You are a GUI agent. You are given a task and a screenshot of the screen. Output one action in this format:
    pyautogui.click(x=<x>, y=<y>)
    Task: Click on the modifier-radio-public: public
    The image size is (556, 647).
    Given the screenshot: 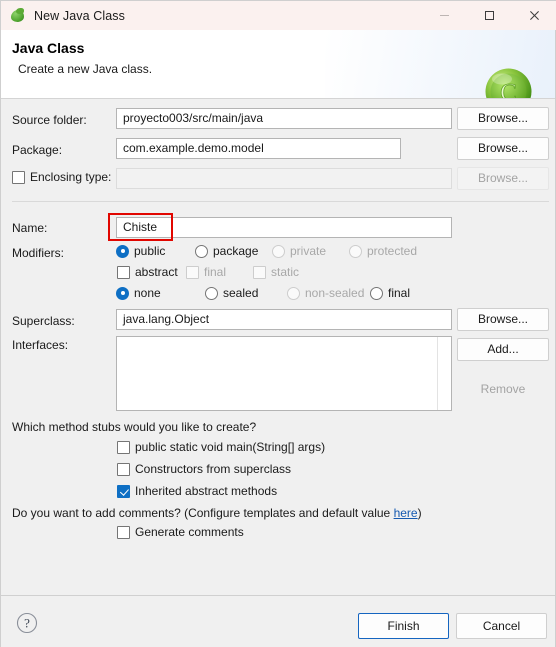 What is the action you would take?
    pyautogui.click(x=140, y=251)
    